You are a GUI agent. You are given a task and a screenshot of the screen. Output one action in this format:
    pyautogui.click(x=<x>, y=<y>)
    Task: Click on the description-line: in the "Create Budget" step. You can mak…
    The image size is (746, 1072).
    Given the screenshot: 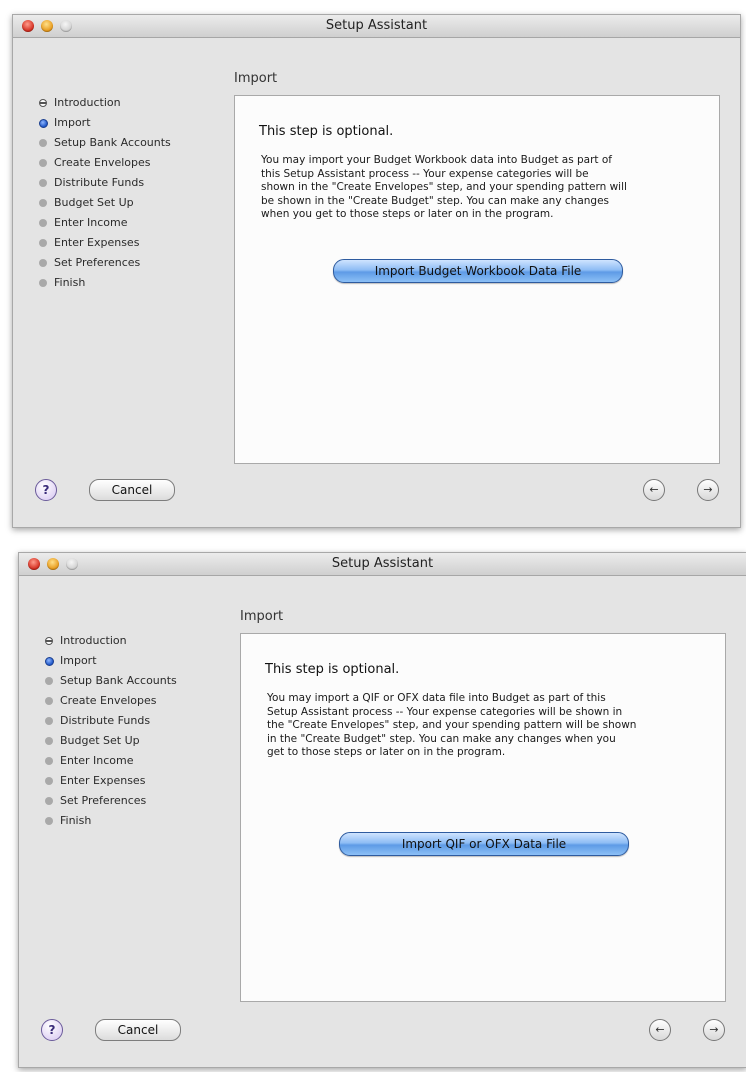 What is the action you would take?
    pyautogui.click(x=441, y=738)
    